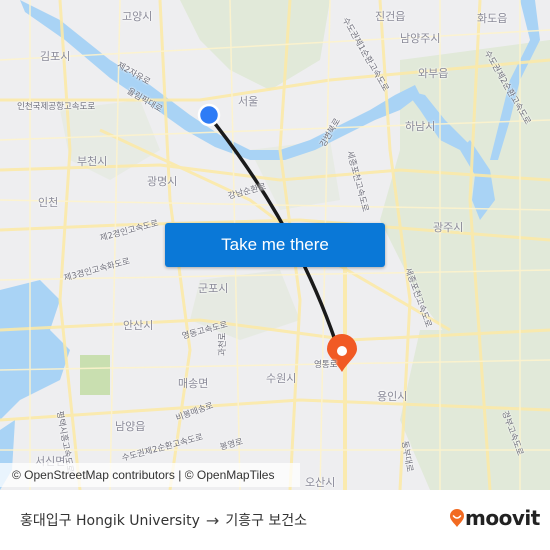 The width and height of the screenshot is (550, 550). I want to click on place-label: 매송면, so click(193, 383).